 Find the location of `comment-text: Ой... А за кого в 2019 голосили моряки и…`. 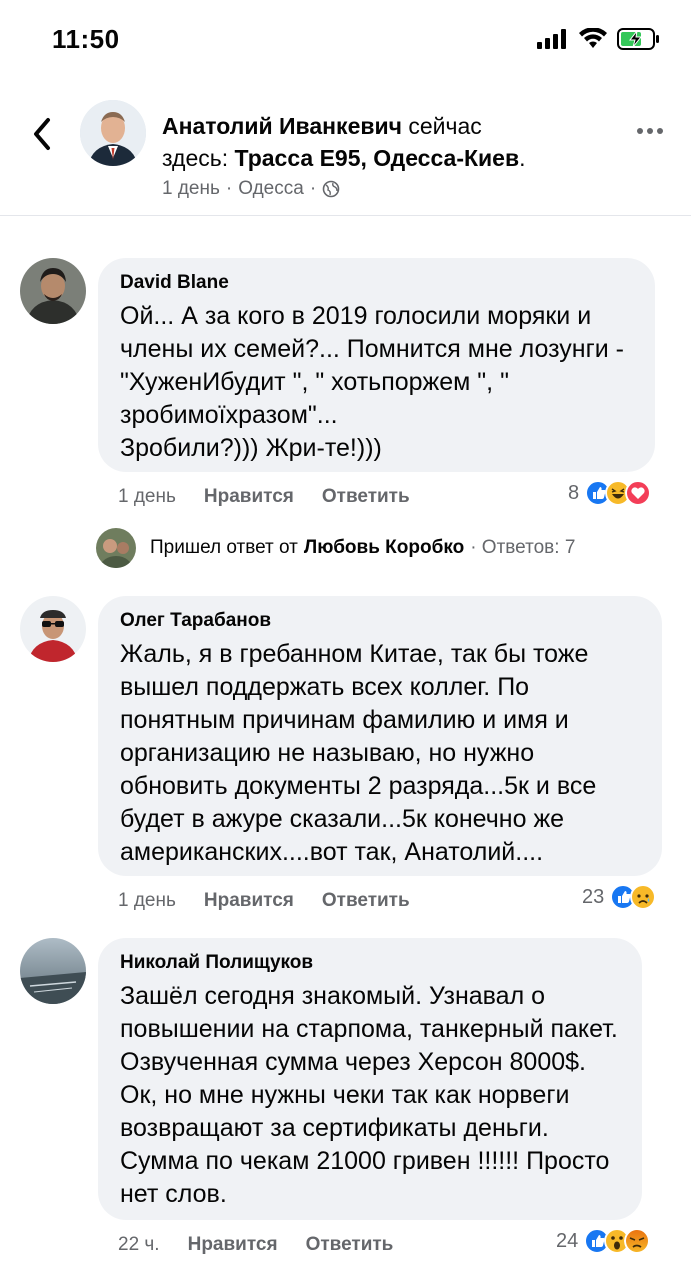

comment-text: Ой... А за кого в 2019 голосили моряки и… is located at coordinates (372, 382).